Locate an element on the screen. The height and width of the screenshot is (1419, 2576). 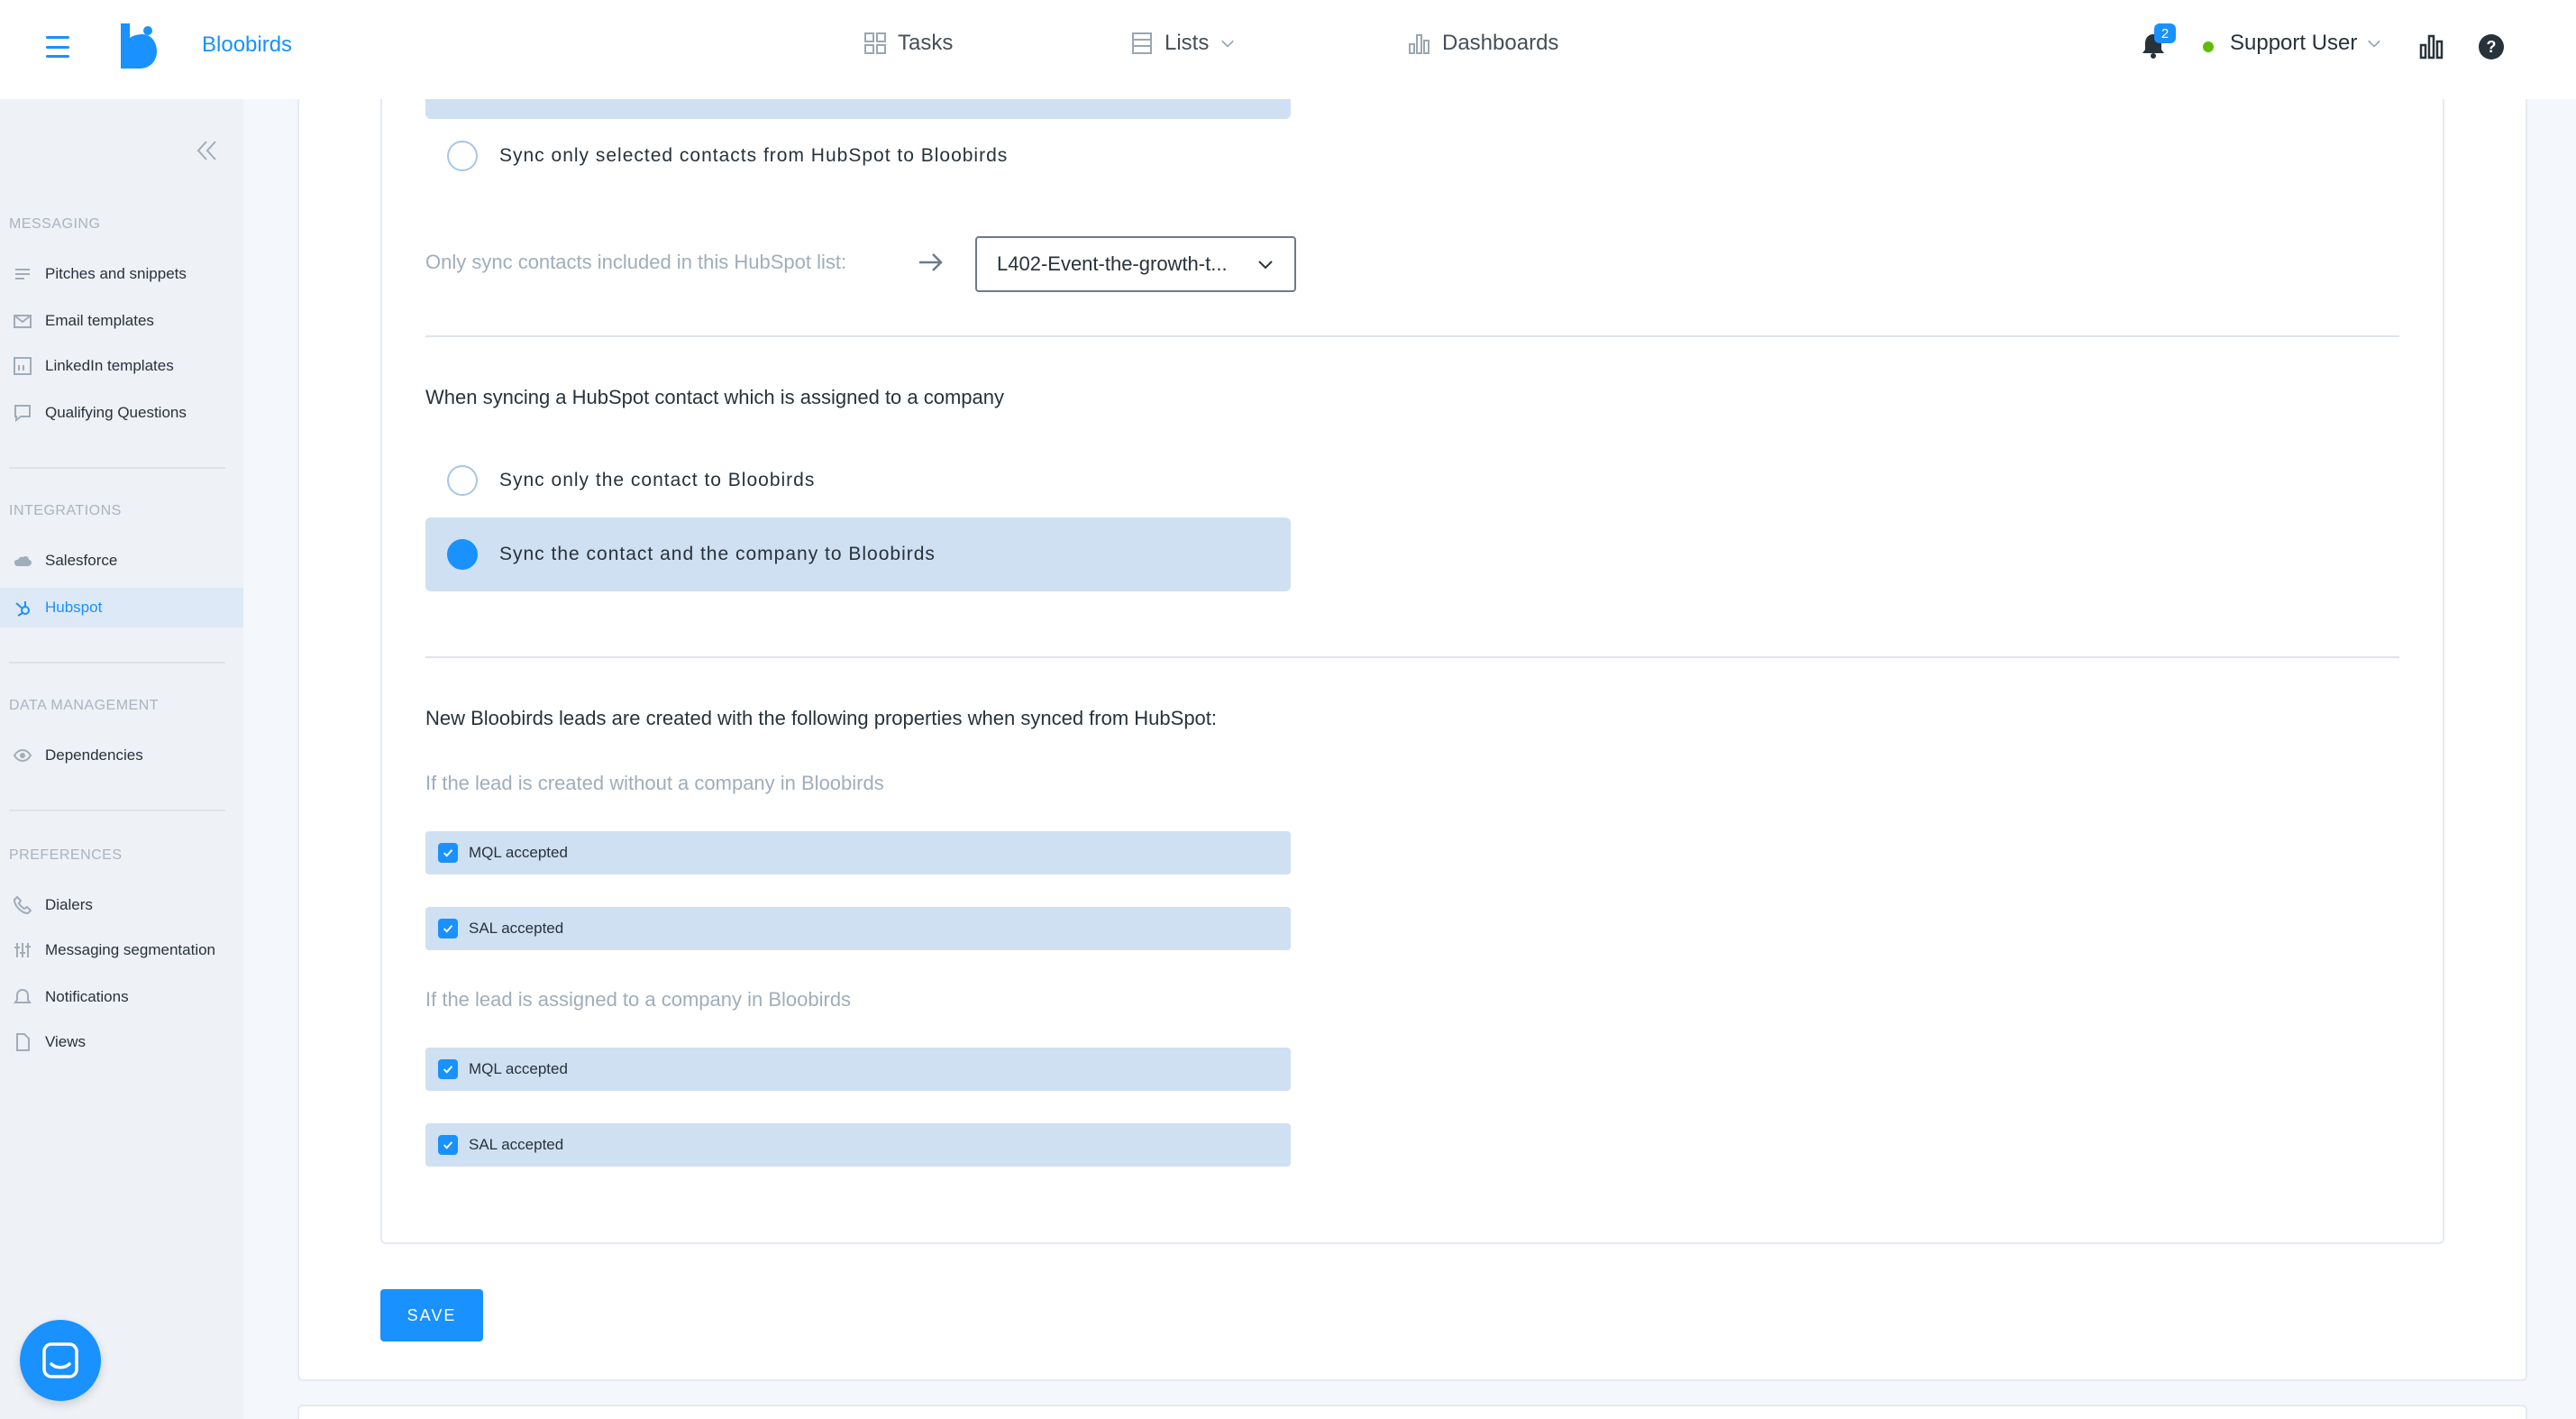
help-icon: ? is located at coordinates (2491, 47).